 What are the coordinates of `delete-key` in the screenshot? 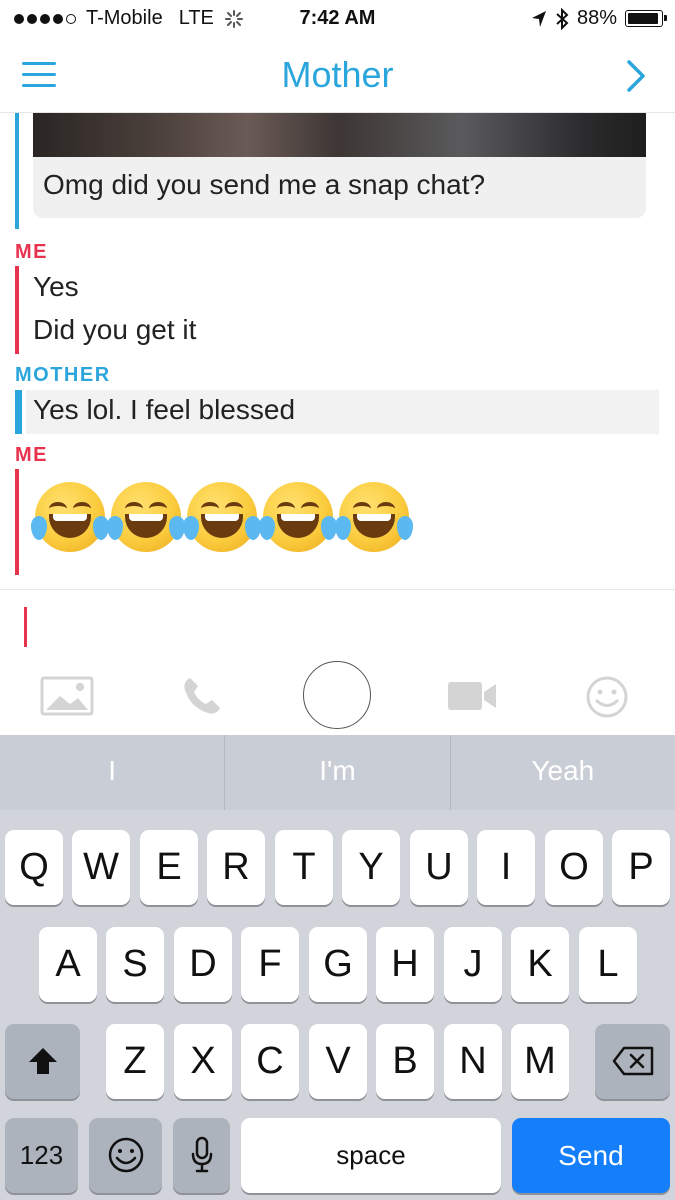 It's located at (632, 1061).